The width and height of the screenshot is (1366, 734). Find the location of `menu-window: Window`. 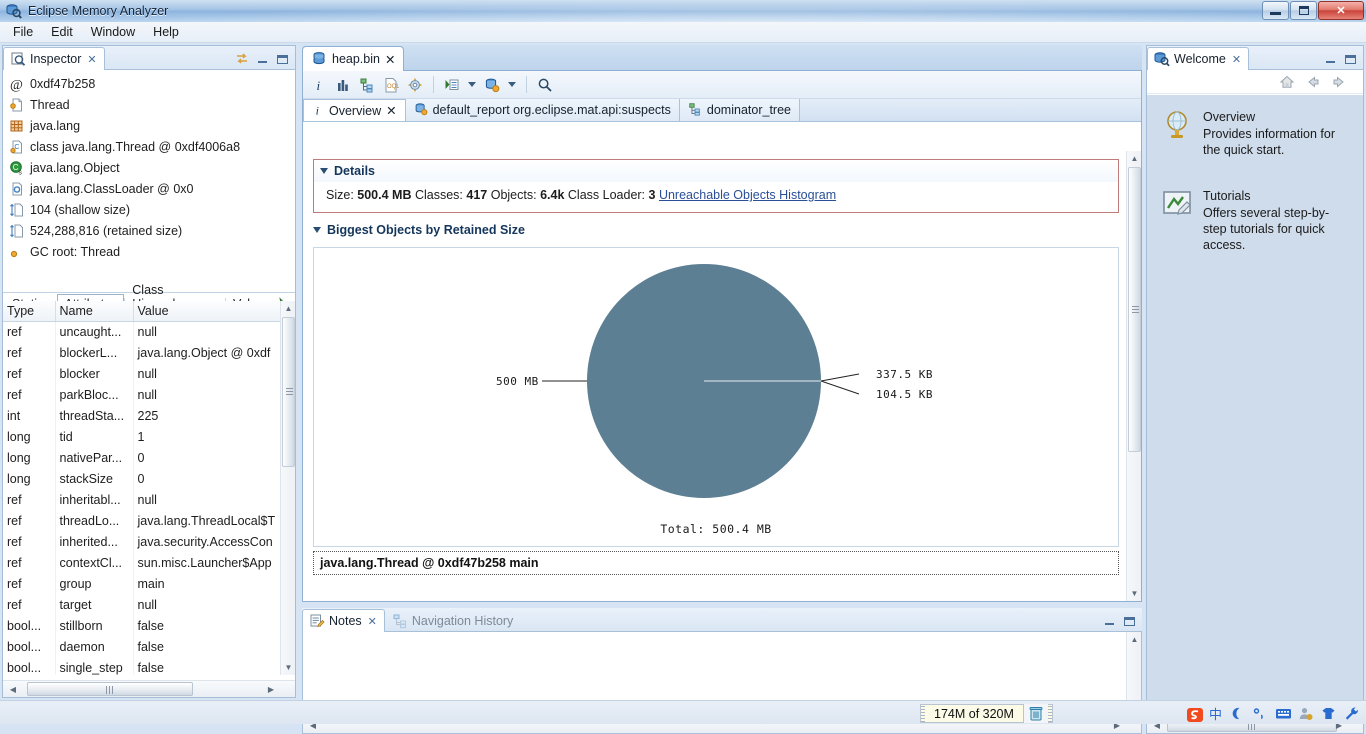

menu-window: Window is located at coordinates (113, 32).